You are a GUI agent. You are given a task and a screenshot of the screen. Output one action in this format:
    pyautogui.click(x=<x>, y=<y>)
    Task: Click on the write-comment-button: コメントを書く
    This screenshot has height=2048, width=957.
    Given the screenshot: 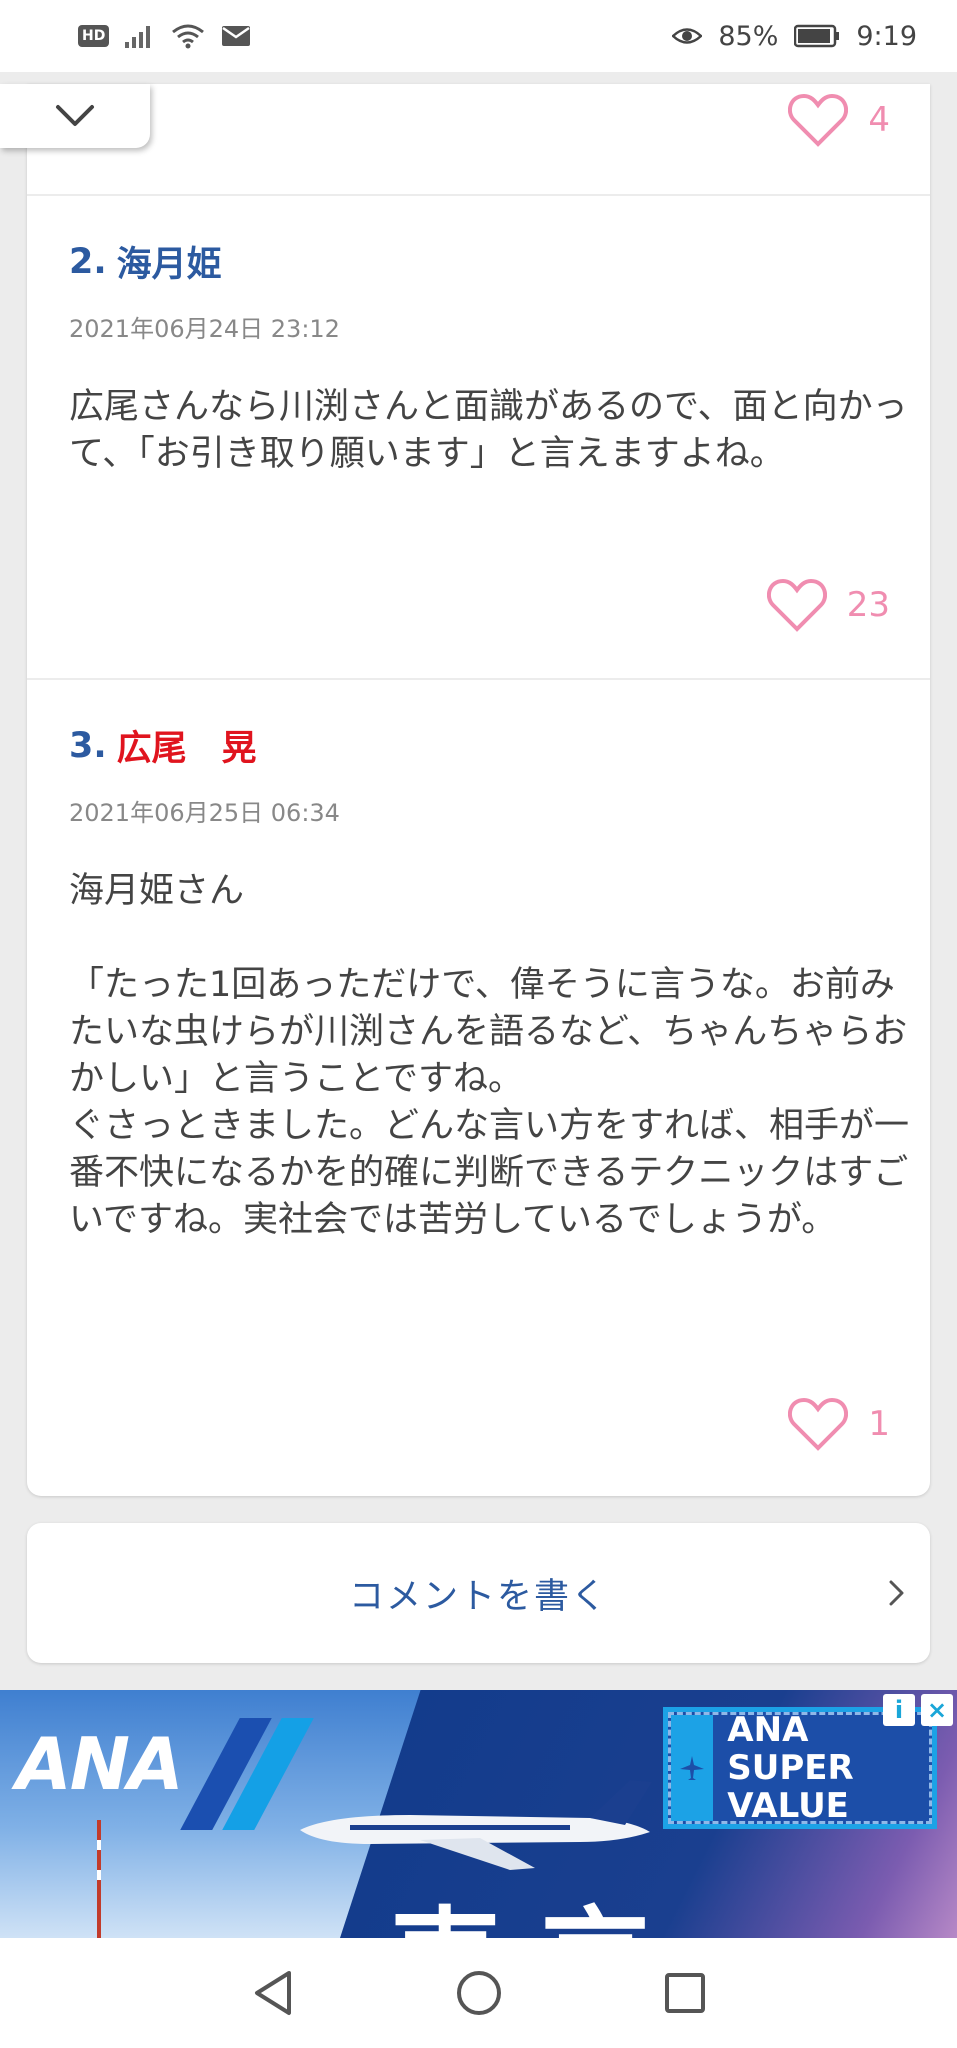 What is the action you would take?
    pyautogui.click(x=478, y=1593)
    